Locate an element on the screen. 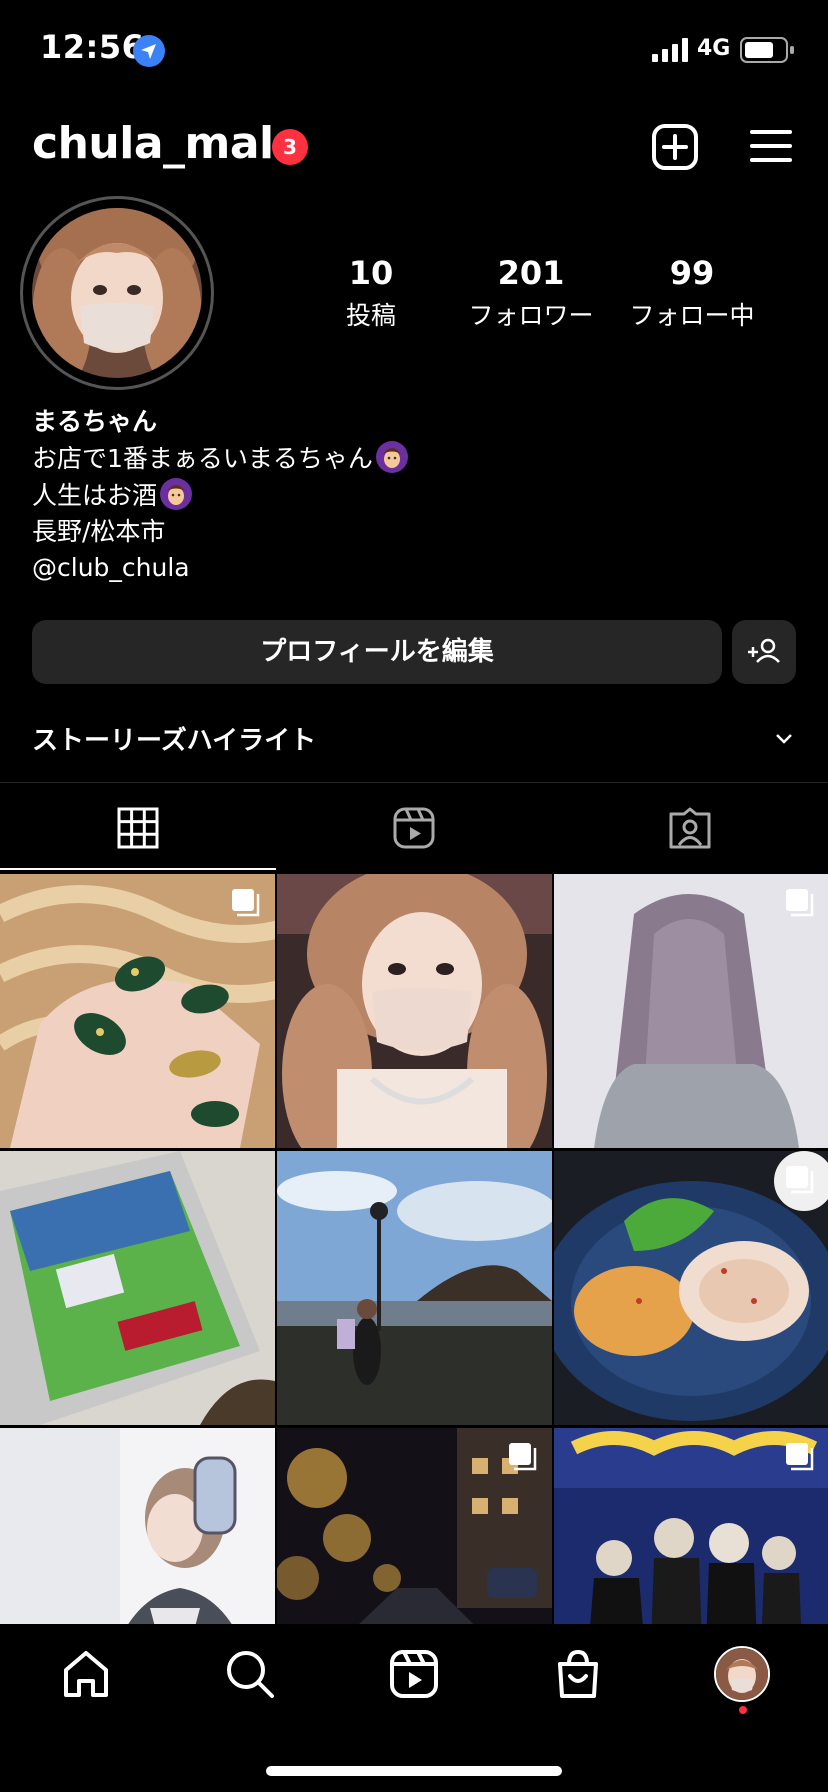  profile-avatar is located at coordinates (117, 293).